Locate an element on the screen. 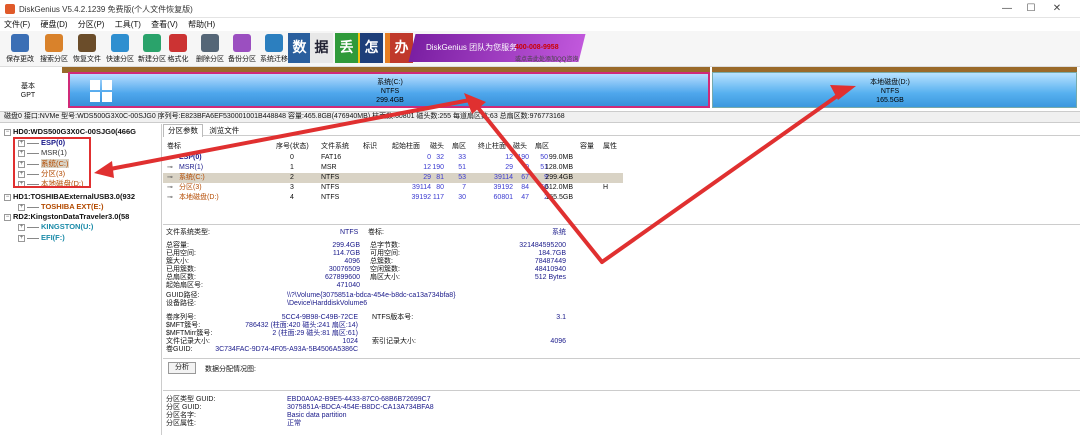  col-header: 终止柱面 is located at coordinates (492, 146).